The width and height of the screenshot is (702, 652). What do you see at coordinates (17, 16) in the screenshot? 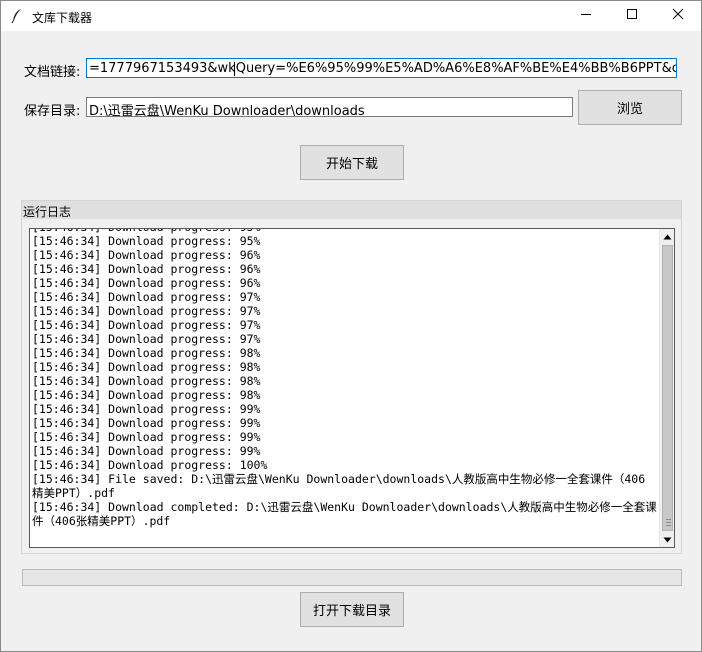
I see `quill-icon` at bounding box center [17, 16].